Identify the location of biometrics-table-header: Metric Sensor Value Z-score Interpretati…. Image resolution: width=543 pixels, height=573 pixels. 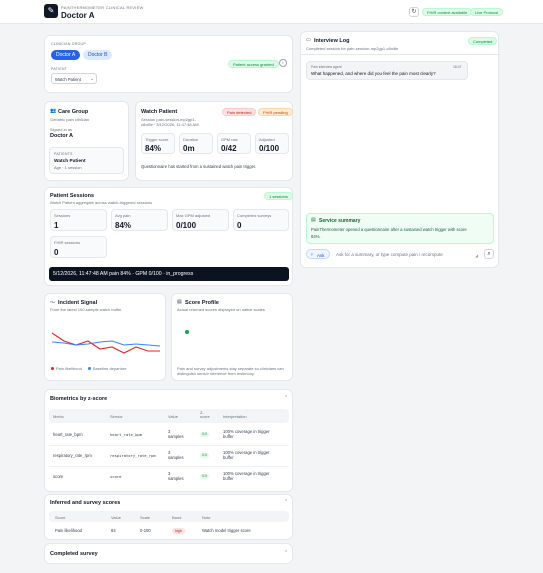
(169, 416).